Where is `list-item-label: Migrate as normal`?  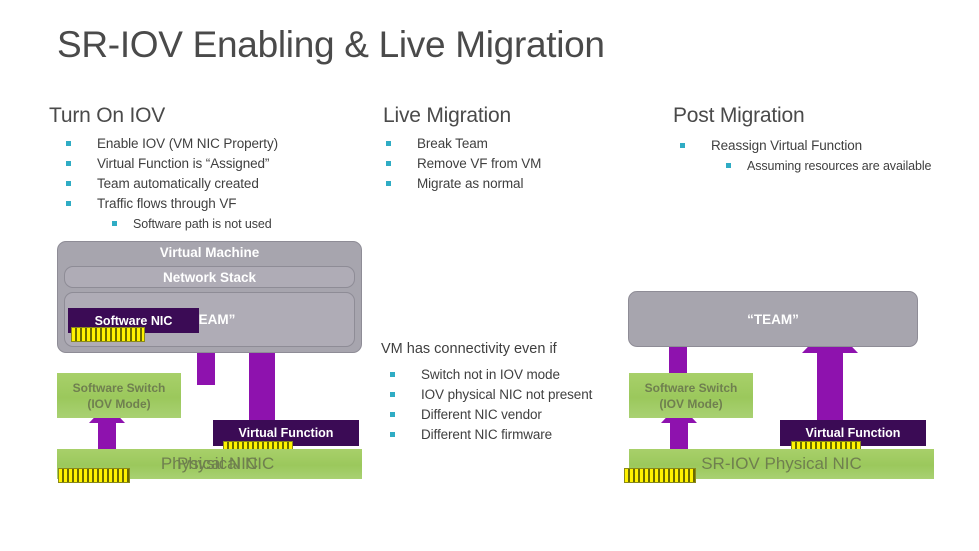
list-item-label: Migrate as normal is located at coordinates (470, 183).